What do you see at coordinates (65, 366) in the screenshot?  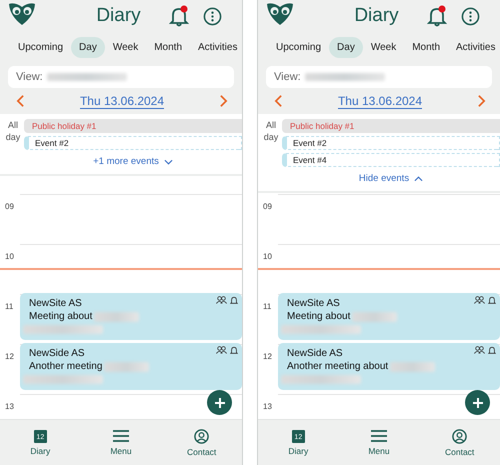 I see `event-description: Another meeting` at bounding box center [65, 366].